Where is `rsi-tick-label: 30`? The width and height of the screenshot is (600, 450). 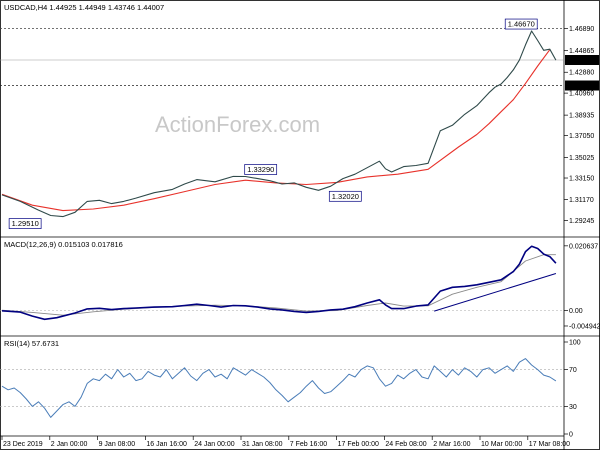
rsi-tick-label: 30 is located at coordinates (573, 407).